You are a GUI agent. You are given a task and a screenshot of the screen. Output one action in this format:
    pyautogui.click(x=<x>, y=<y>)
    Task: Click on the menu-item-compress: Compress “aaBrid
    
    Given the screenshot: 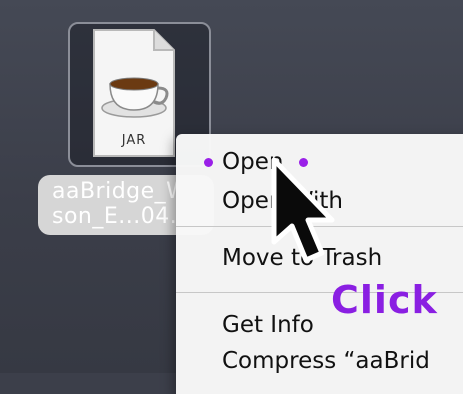 What is the action you would take?
    pyautogui.click(x=326, y=361)
    